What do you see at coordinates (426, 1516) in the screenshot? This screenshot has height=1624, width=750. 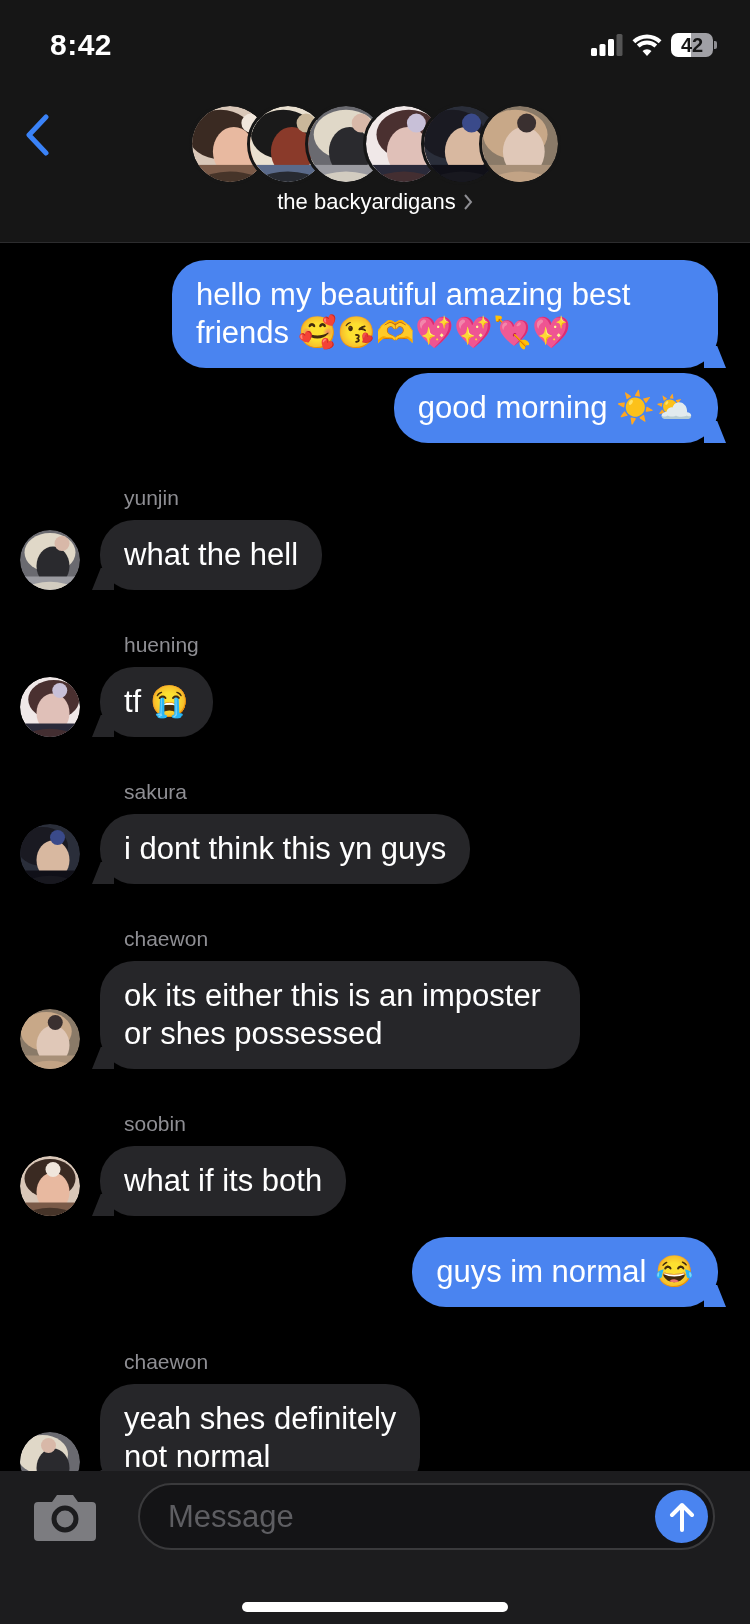 I see `message-field: Message` at bounding box center [426, 1516].